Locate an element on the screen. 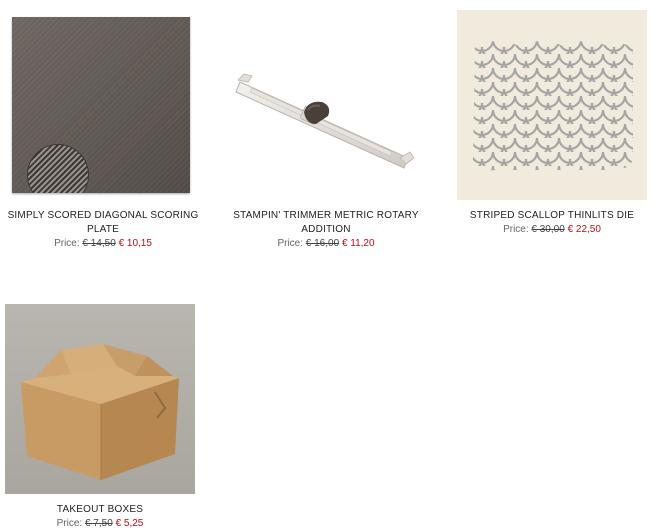 The height and width of the screenshot is (532, 657). product-title-link: SIMPLY SCORED DIAGONAL SCORING PLATE is located at coordinates (104, 223).